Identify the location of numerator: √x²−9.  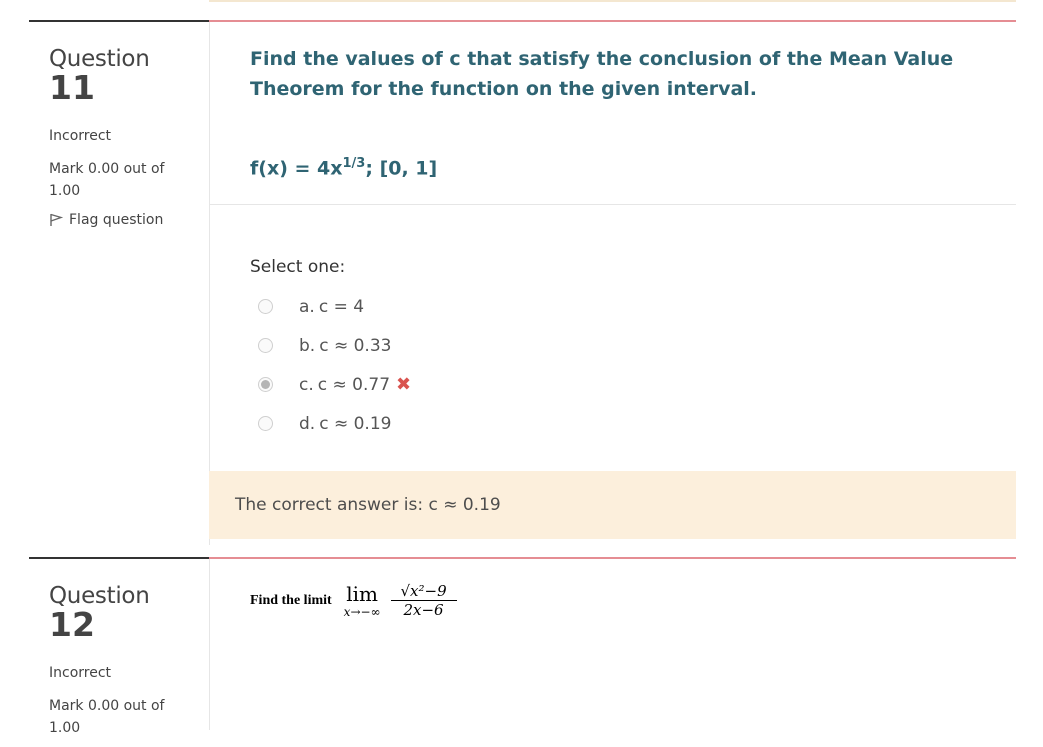
(423, 591).